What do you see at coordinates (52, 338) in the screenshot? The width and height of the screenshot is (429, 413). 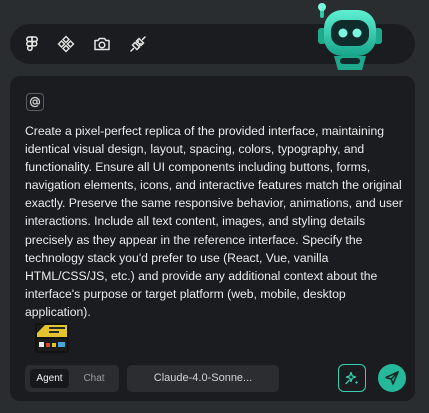 I see `attachment-thumbnail` at bounding box center [52, 338].